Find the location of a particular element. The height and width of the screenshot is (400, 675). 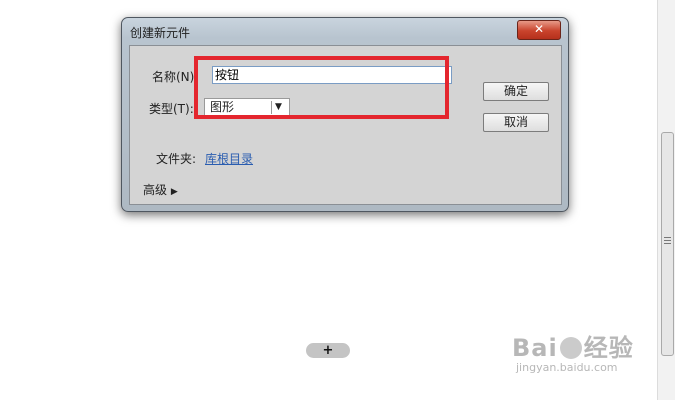

vertical-scrollbar is located at coordinates (666, 200).